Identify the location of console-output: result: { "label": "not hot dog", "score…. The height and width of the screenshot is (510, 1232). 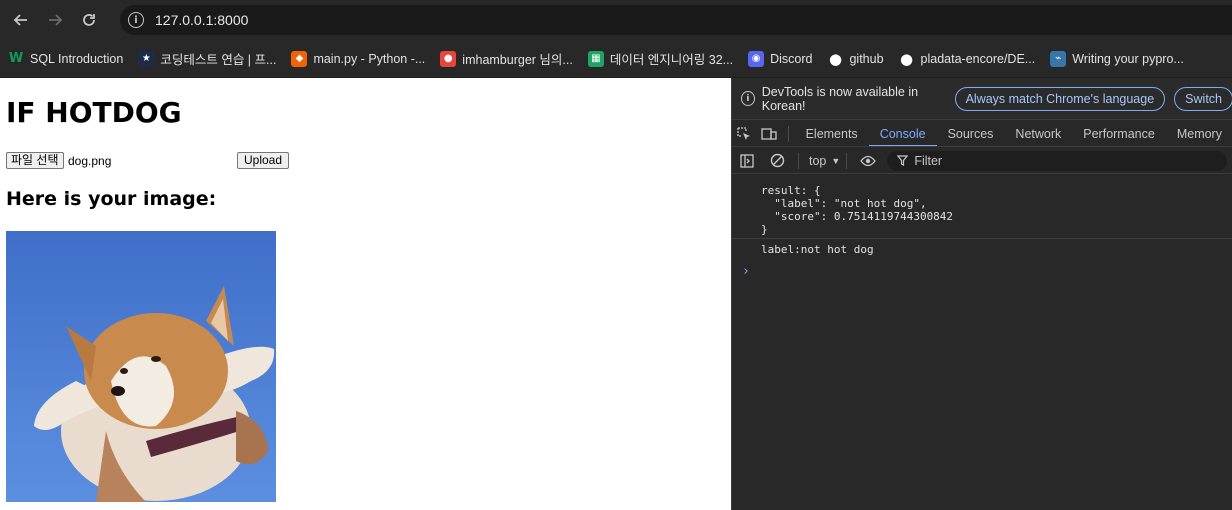
(982, 217).